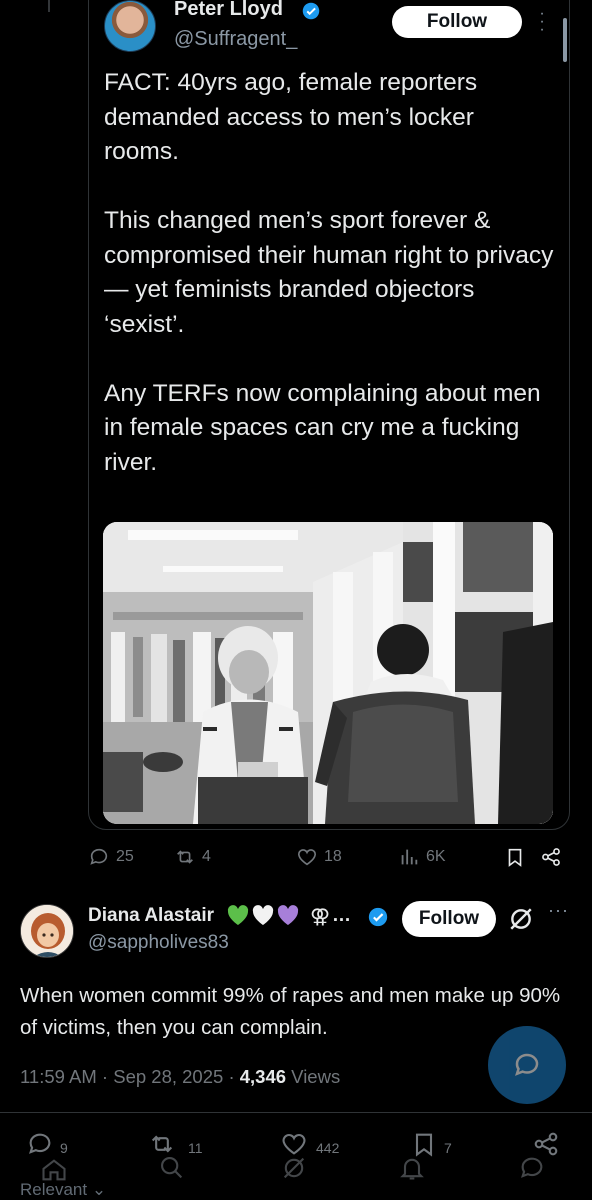  I want to click on white-heart-icon, so click(263, 915).